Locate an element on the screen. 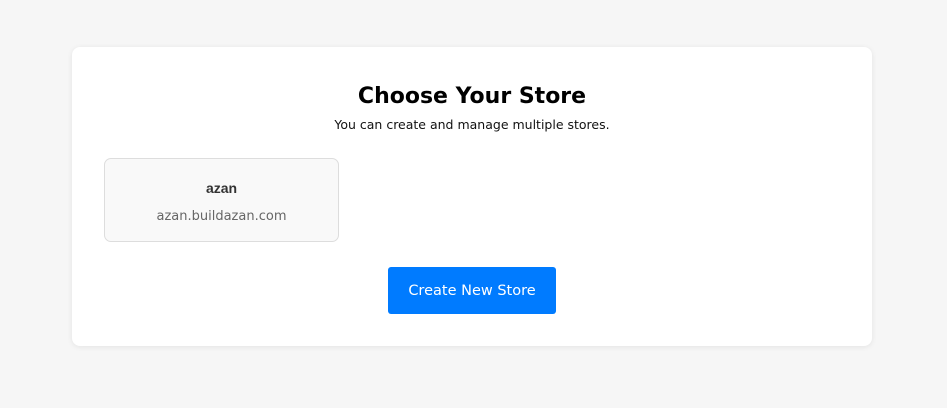 The height and width of the screenshot is (408, 947). store-name: azan is located at coordinates (221, 188).